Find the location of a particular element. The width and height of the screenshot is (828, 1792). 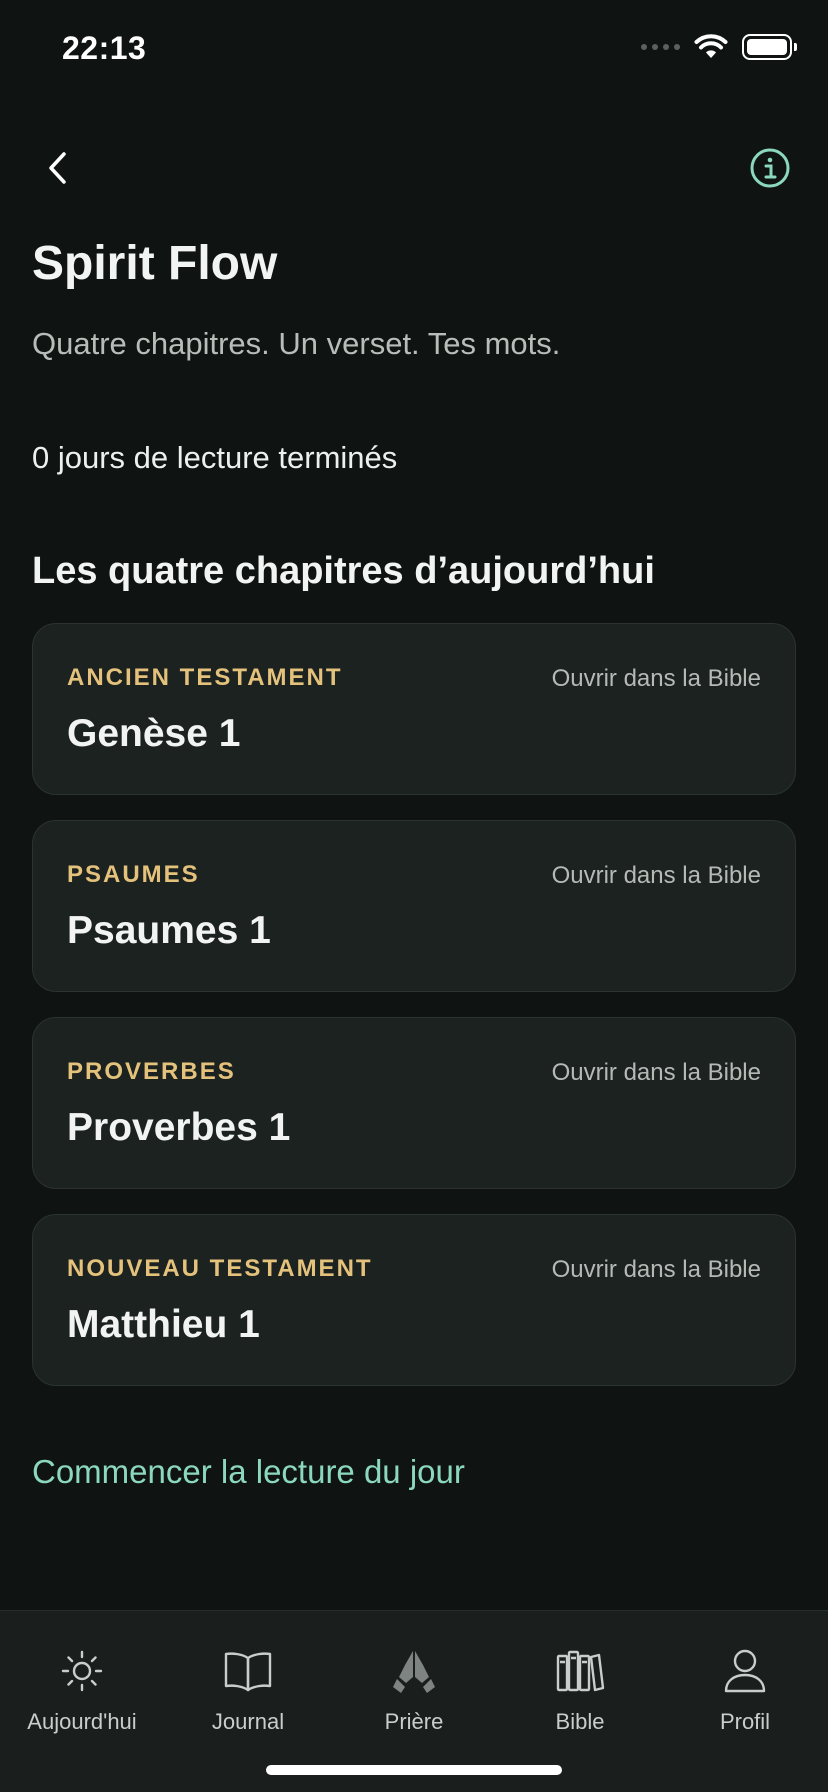

tab-today: Aujourd'hui is located at coordinates (82, 1695).